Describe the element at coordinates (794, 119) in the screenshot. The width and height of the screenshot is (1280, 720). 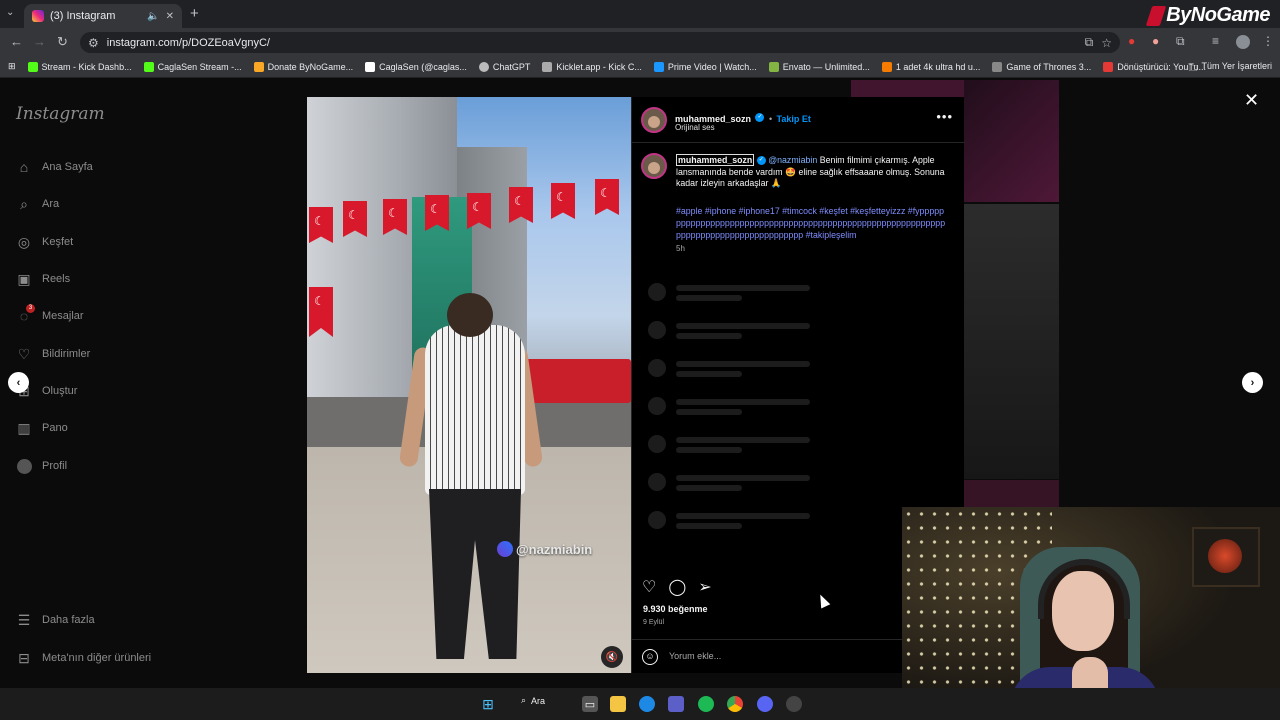
I see `follow-button: Takip Et` at that location.